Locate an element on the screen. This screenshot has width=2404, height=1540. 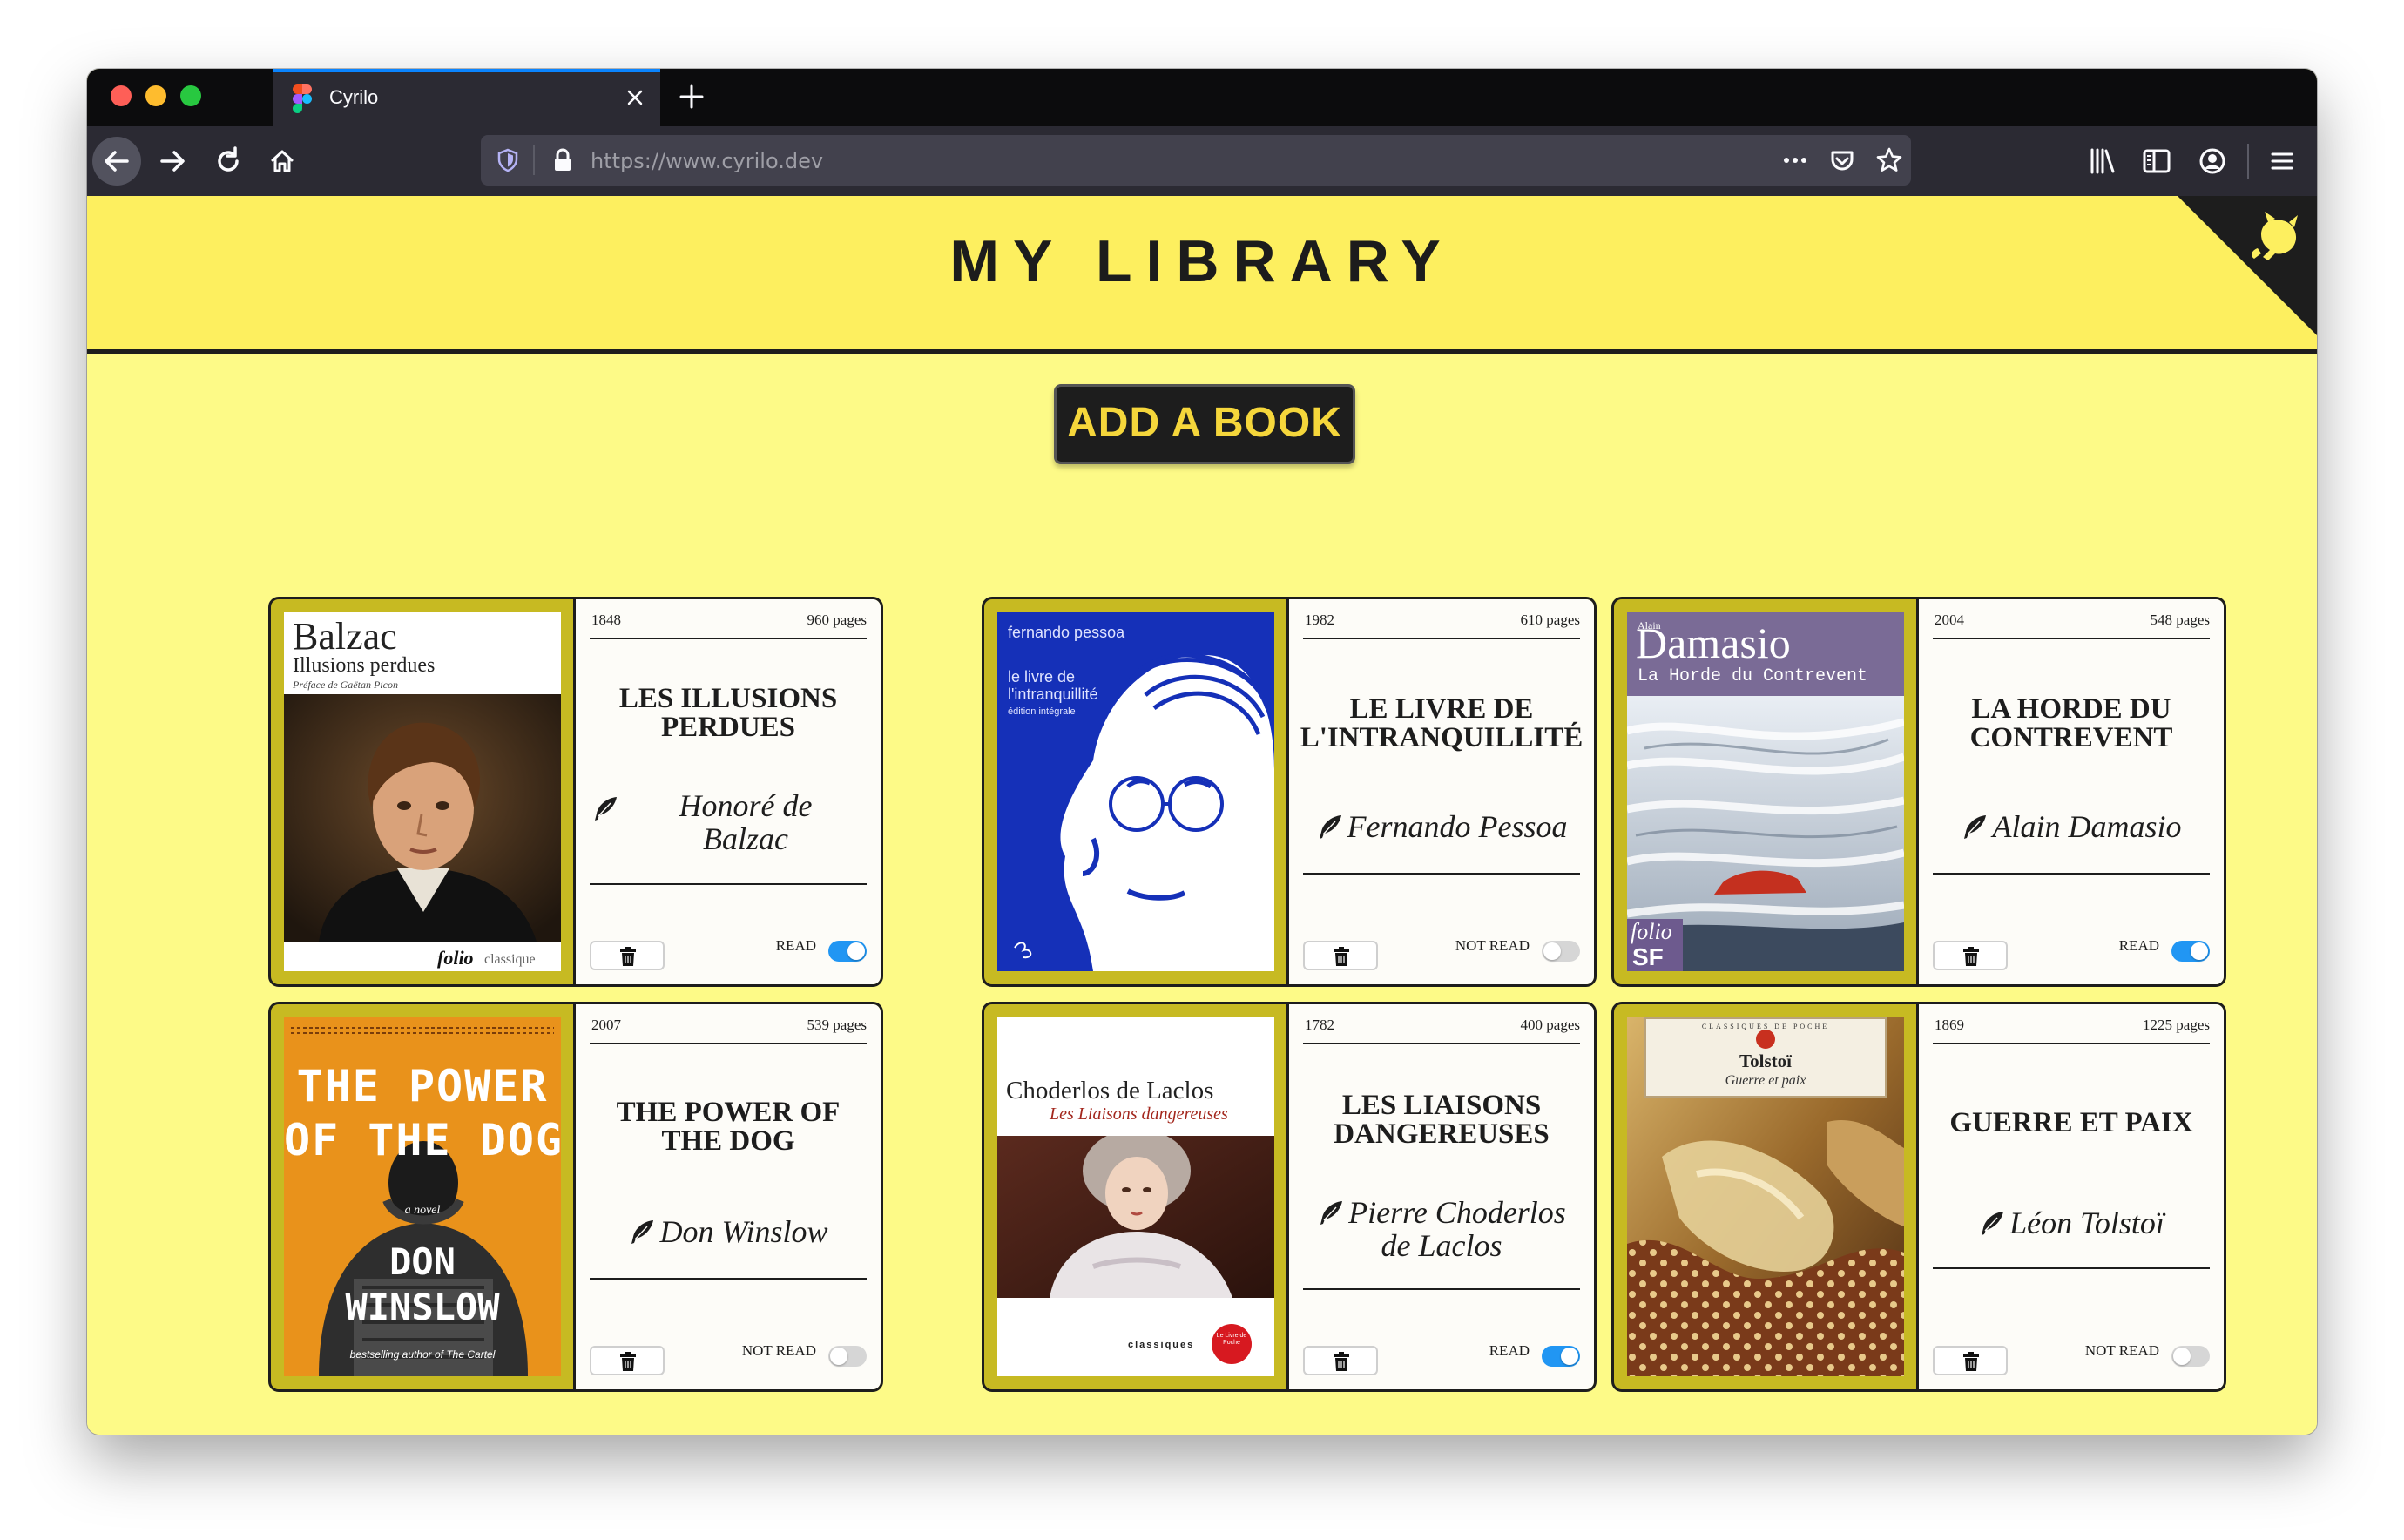
book-author: Léon Tolstoï is located at coordinates (2071, 1222).